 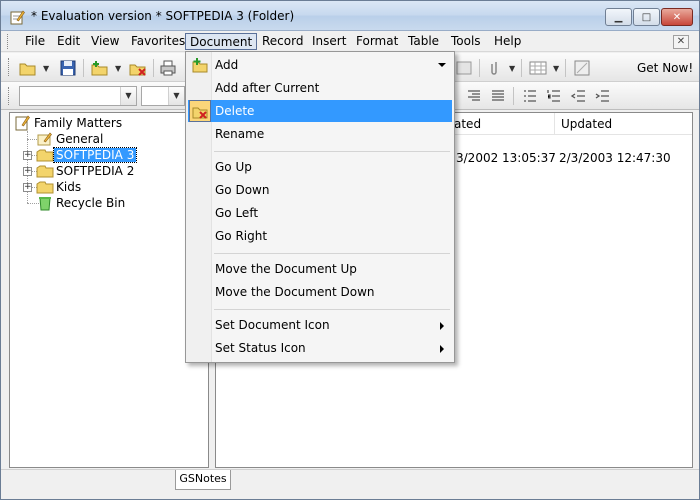 What do you see at coordinates (241, 236) in the screenshot?
I see `menu-item-label: Go Right` at bounding box center [241, 236].